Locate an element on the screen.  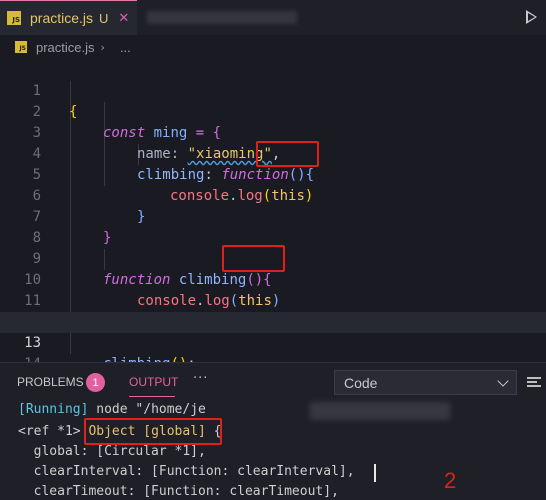
output-token: node "/home/je is located at coordinates (147, 409).